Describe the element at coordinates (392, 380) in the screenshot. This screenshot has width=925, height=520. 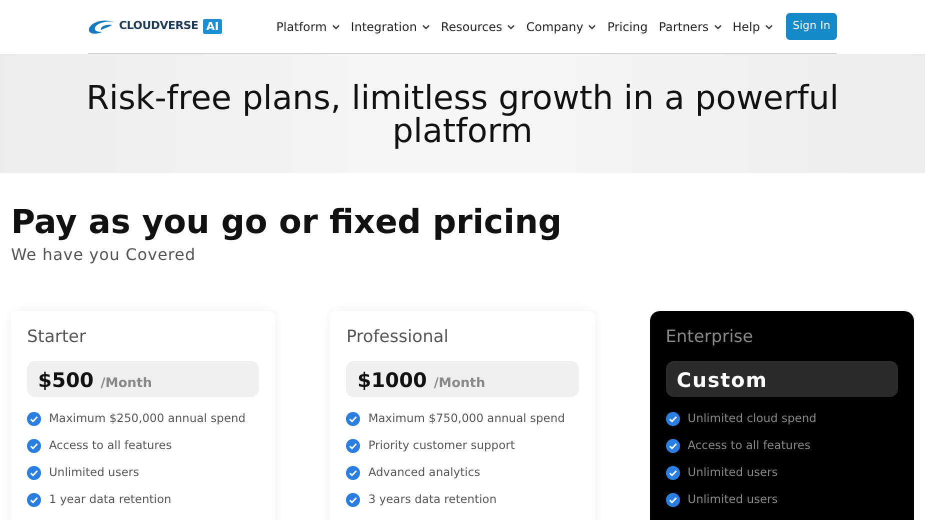
I see `plan-price: $1000` at that location.